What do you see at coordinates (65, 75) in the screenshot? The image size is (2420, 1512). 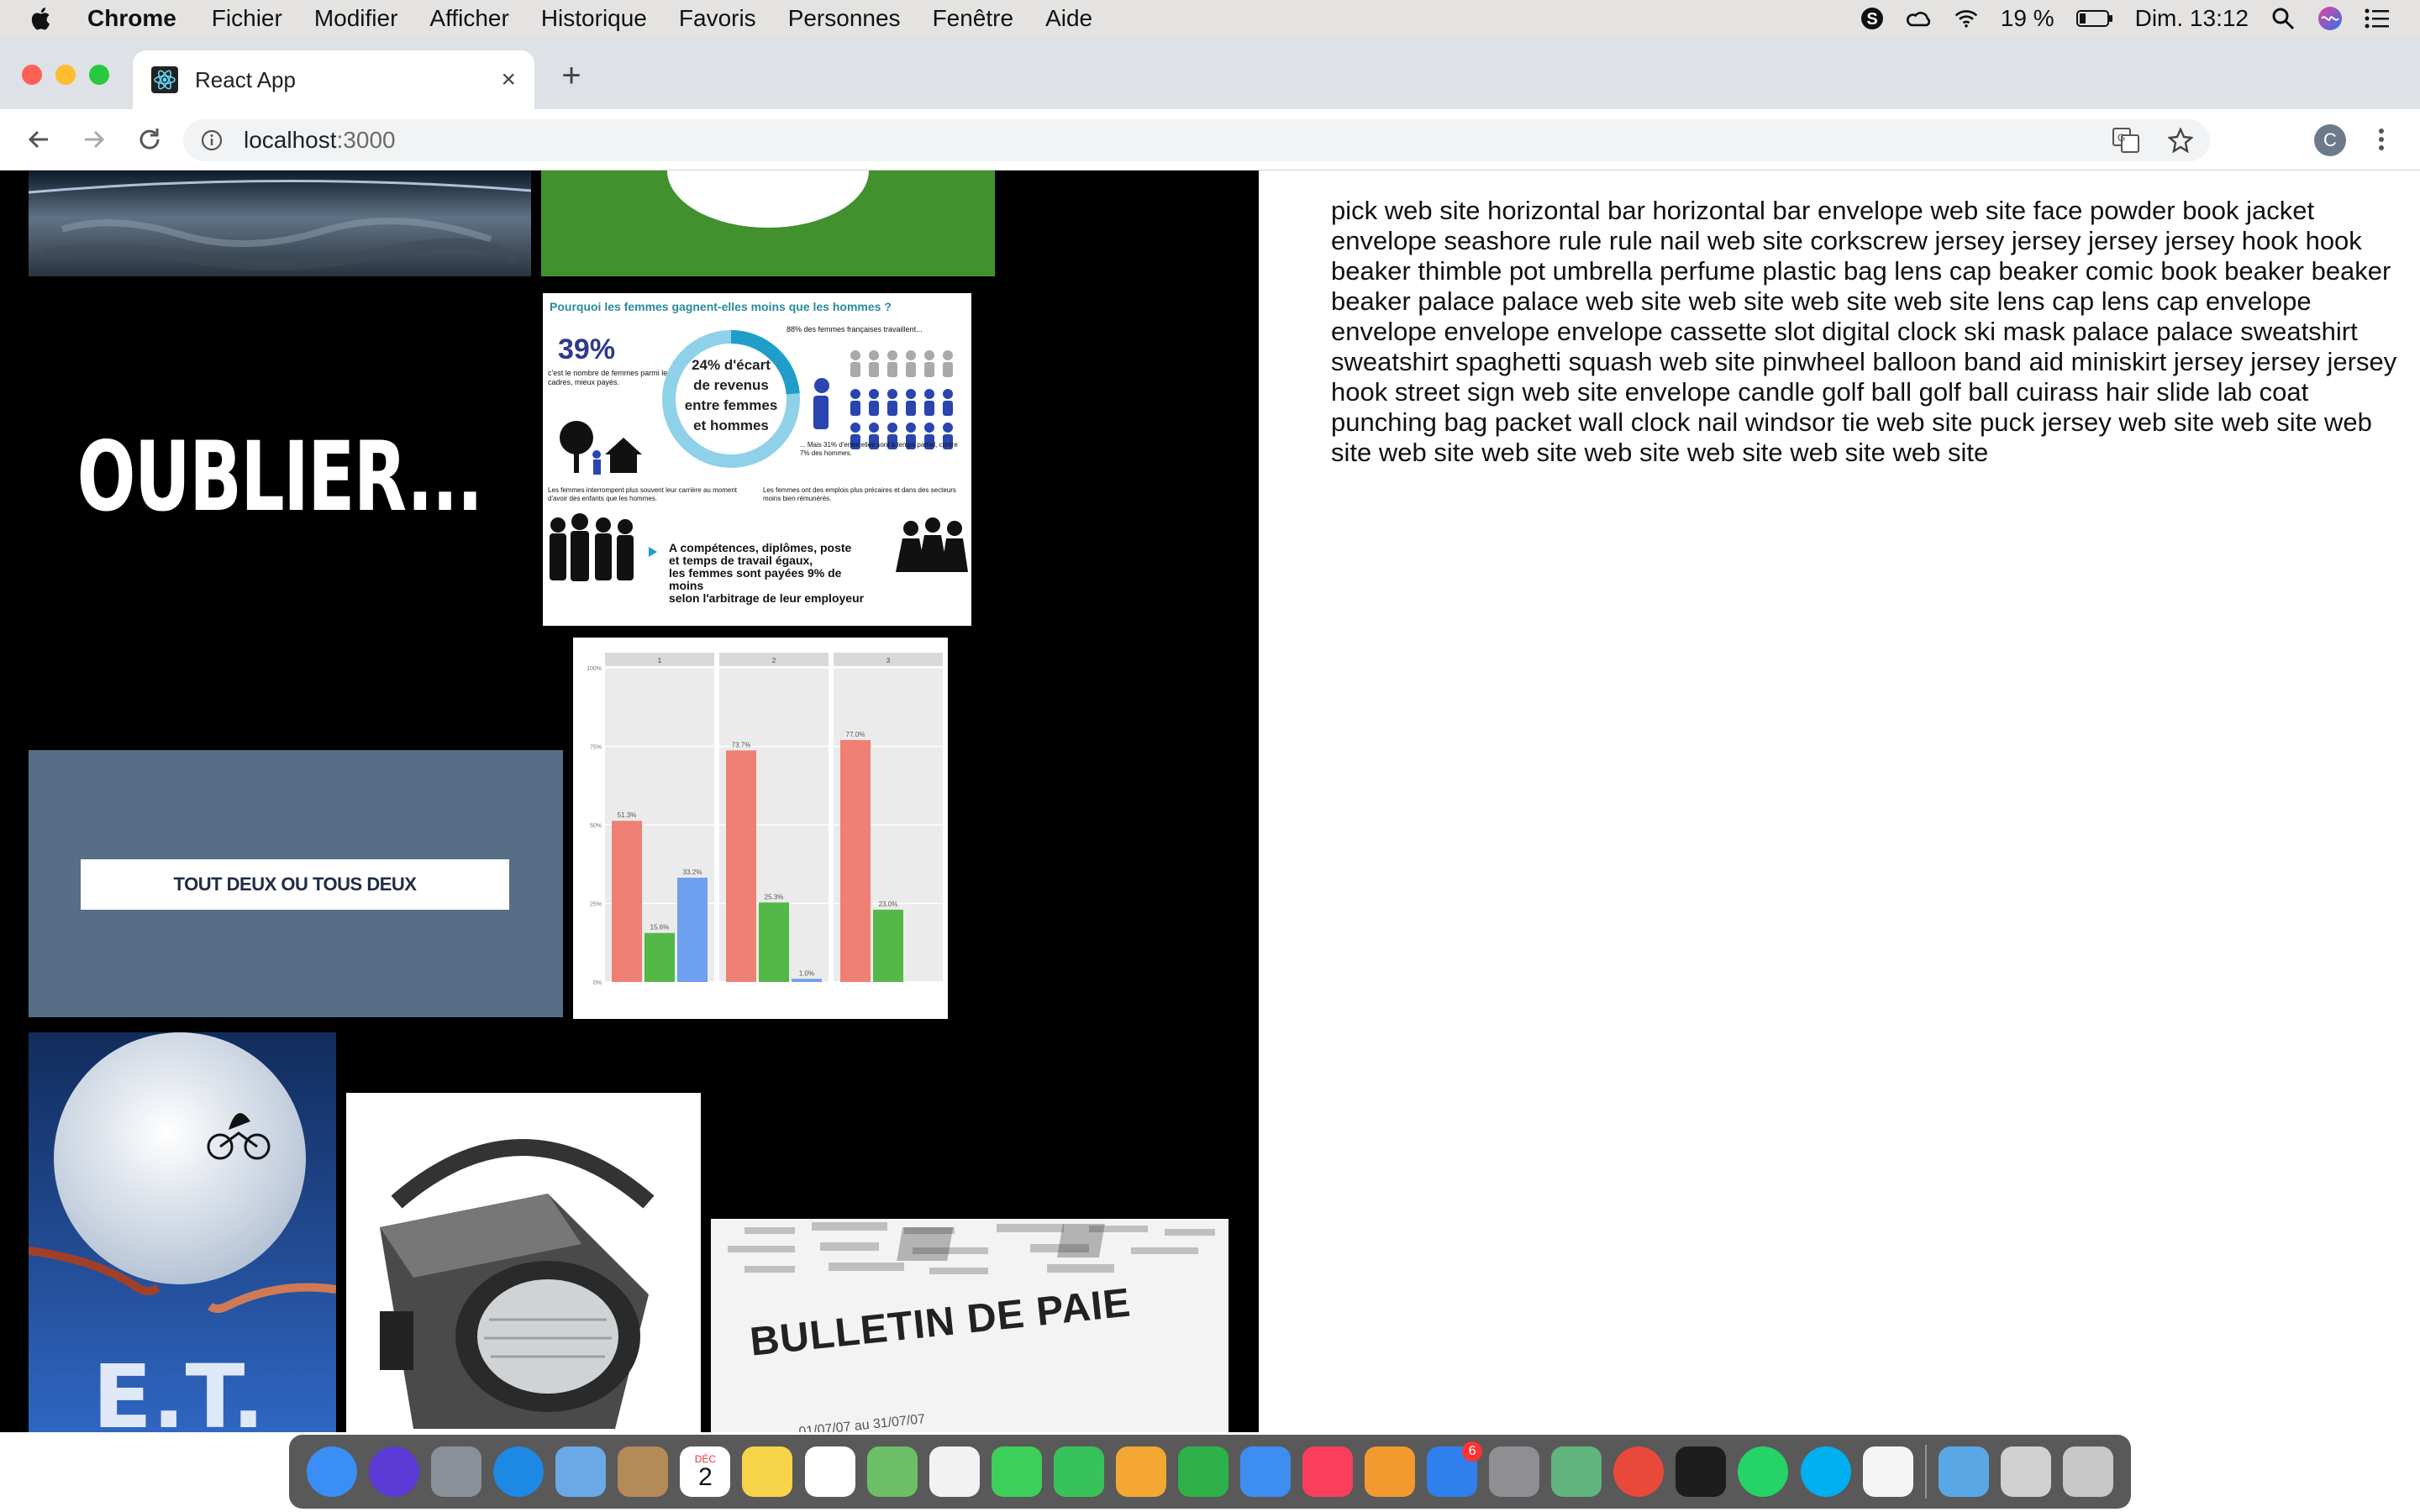 I see `window-minimize-button` at bounding box center [65, 75].